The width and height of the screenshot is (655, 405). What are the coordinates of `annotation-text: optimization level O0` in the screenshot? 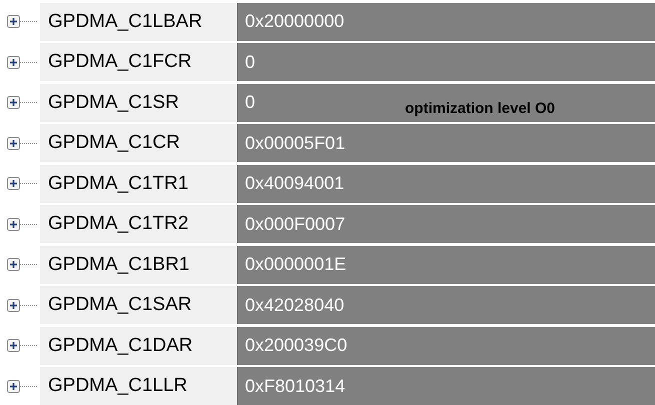 It's located at (480, 108).